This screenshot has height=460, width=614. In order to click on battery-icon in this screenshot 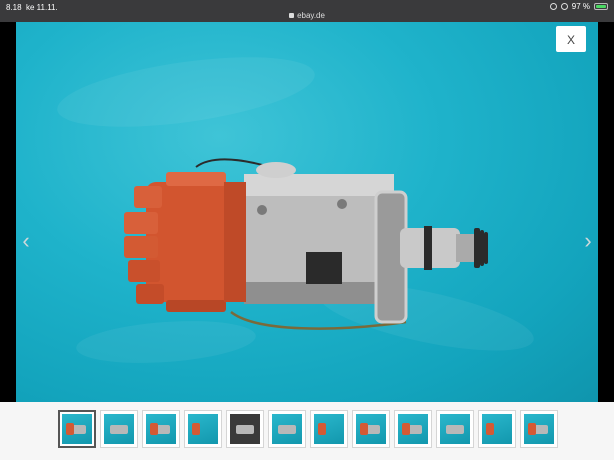, I will do `click(601, 6)`.